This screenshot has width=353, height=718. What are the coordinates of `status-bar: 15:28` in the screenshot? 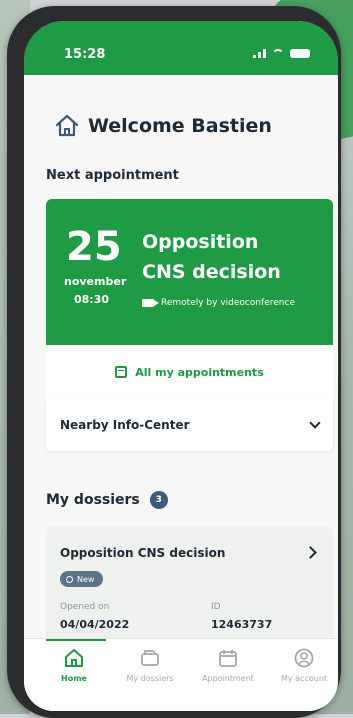 It's located at (181, 48).